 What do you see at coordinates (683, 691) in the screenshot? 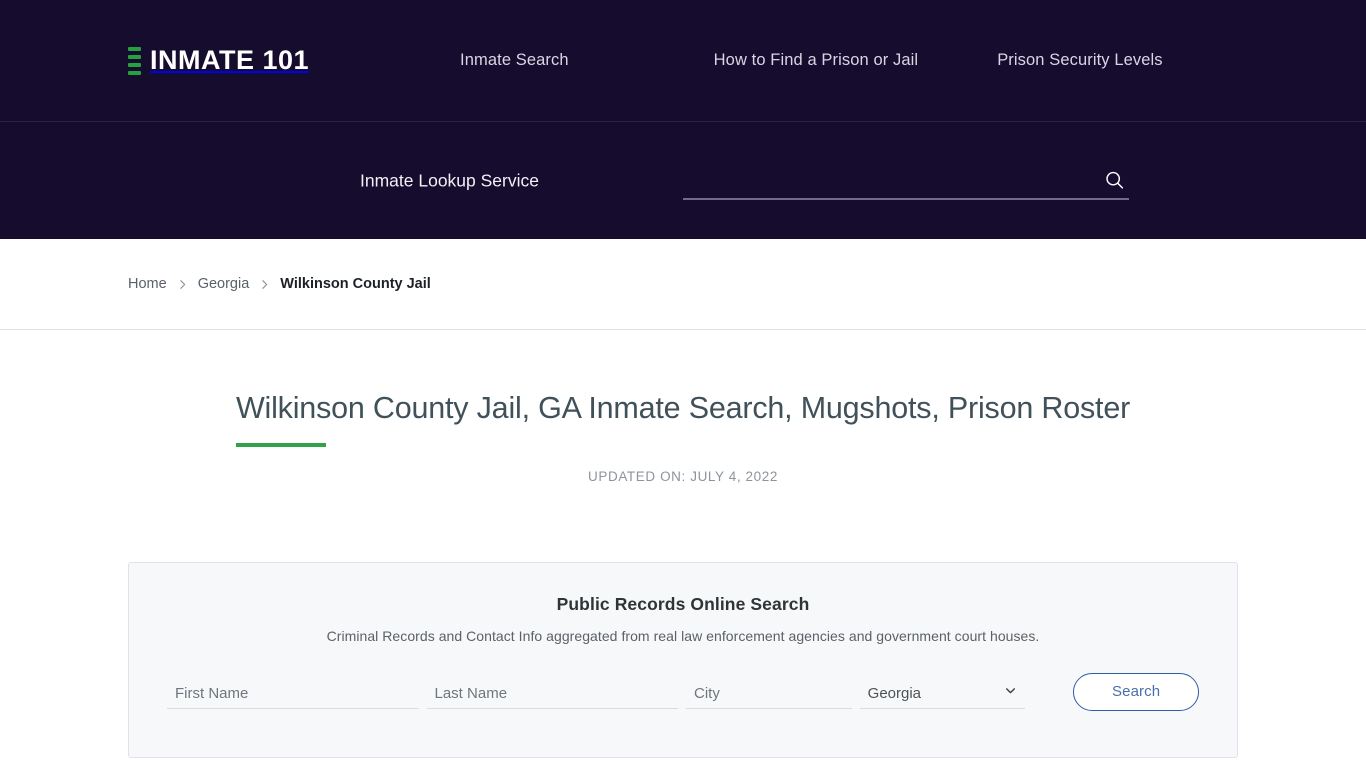
I see `public-records-form: Georgia Search` at bounding box center [683, 691].